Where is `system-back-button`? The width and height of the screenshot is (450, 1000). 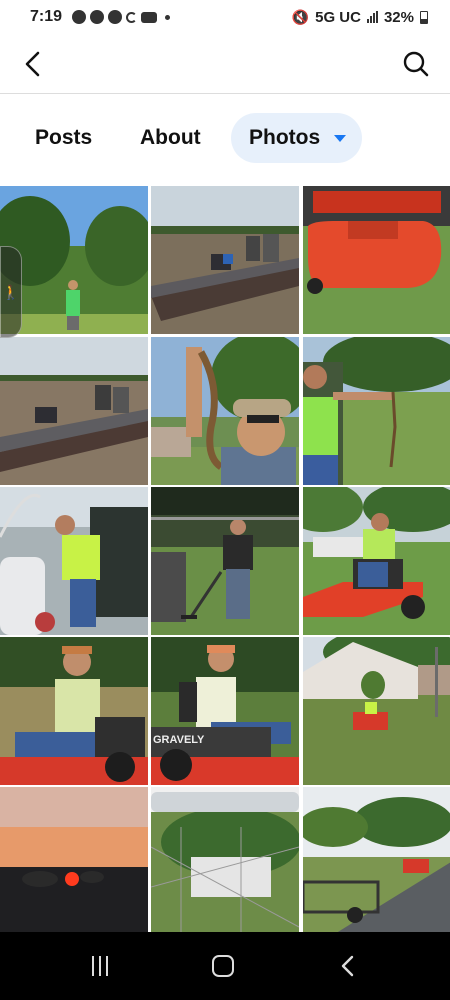
system-back-button is located at coordinates (348, 966).